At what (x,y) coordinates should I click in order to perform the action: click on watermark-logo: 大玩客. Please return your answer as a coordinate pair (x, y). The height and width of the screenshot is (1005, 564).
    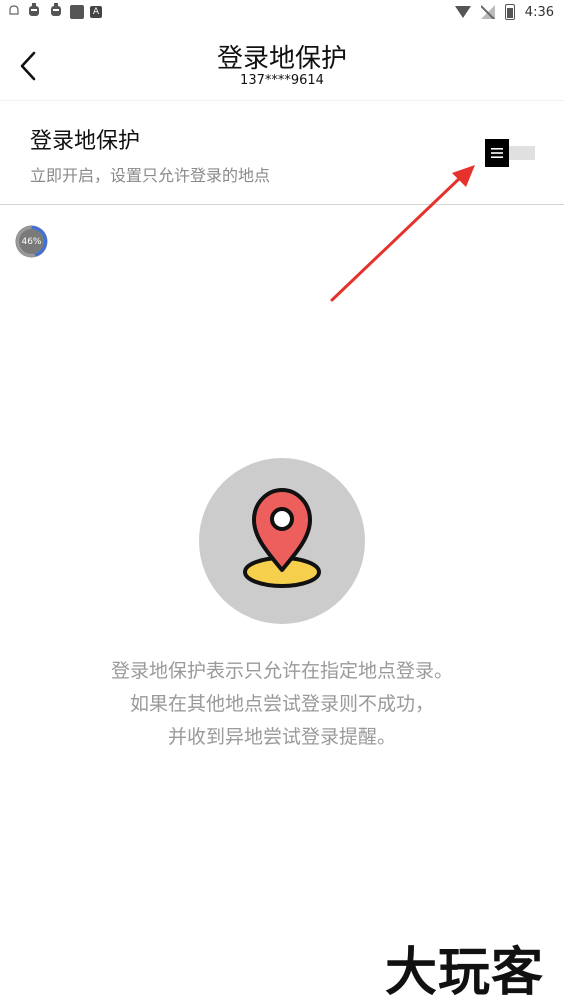
    Looking at the image, I should click on (465, 973).